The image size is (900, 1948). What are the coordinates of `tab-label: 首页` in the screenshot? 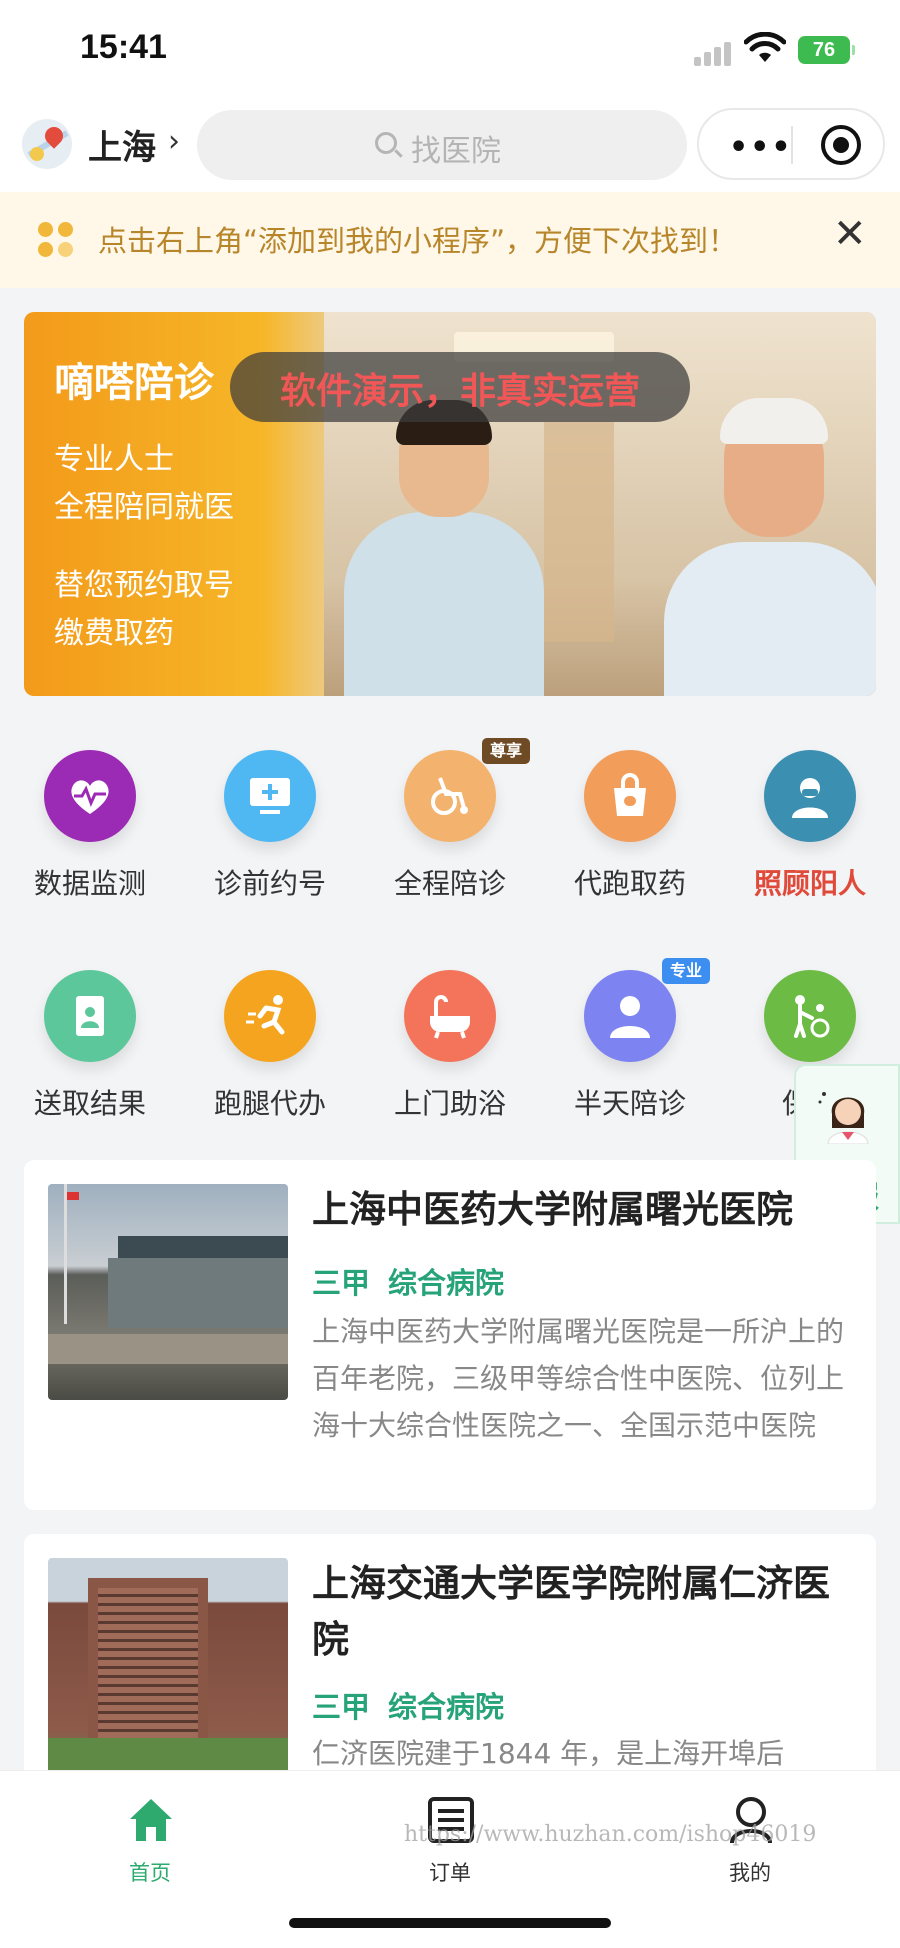 It's located at (150, 1873).